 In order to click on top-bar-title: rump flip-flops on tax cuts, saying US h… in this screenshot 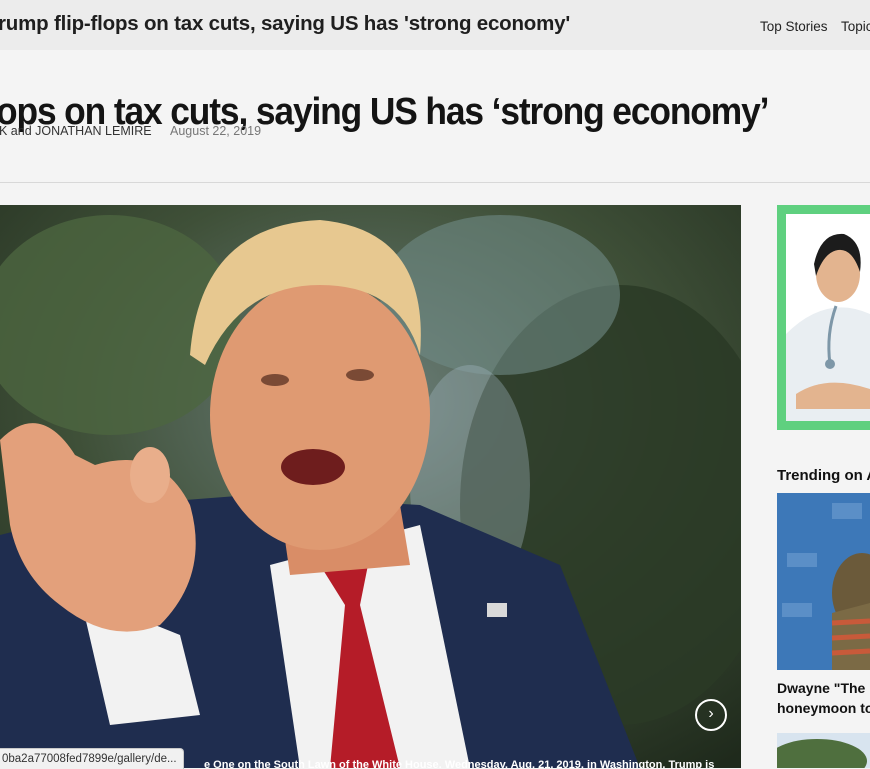, I will do `click(285, 23)`.